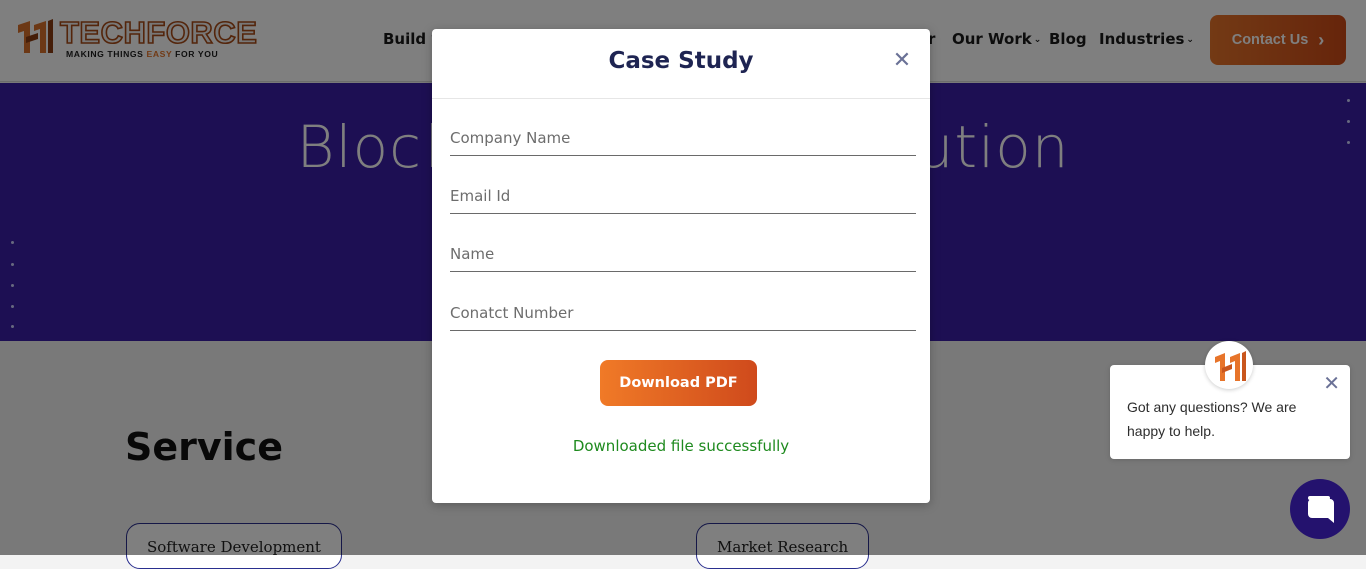 The width and height of the screenshot is (1366, 569). I want to click on modal-title: Case Study, so click(681, 61).